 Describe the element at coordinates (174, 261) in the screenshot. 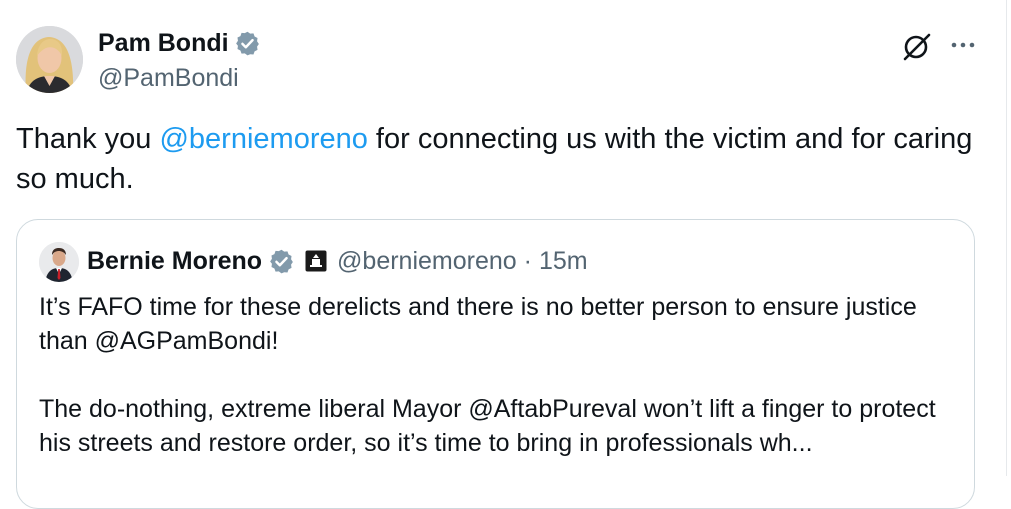

I see `quoted-display-name: Bernie Moreno` at that location.